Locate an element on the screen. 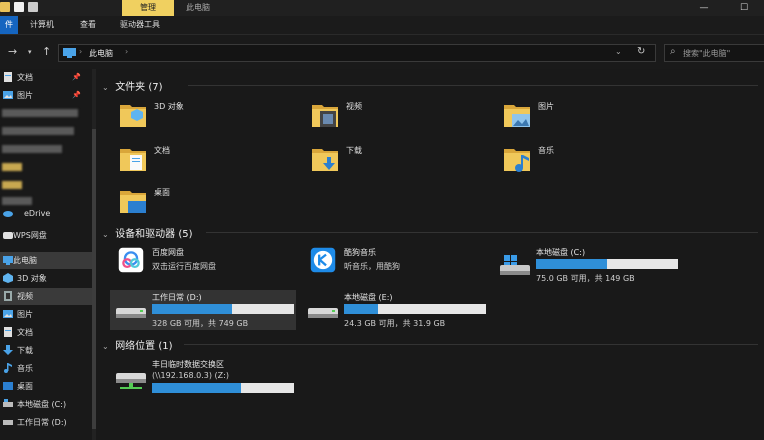 Image resolution: width=764 pixels, height=440 pixels. recent-locations-button: ▾ is located at coordinates (30, 52).